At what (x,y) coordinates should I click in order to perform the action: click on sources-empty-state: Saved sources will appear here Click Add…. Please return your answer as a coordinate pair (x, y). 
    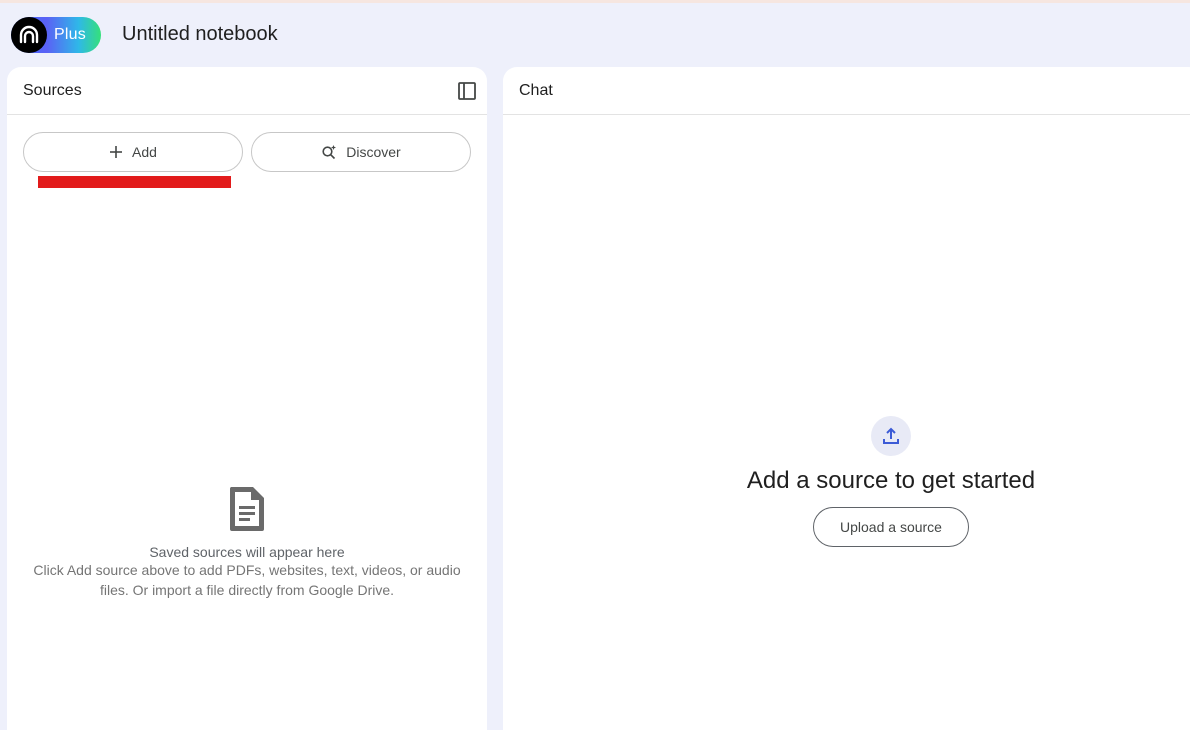
    Looking at the image, I should click on (247, 542).